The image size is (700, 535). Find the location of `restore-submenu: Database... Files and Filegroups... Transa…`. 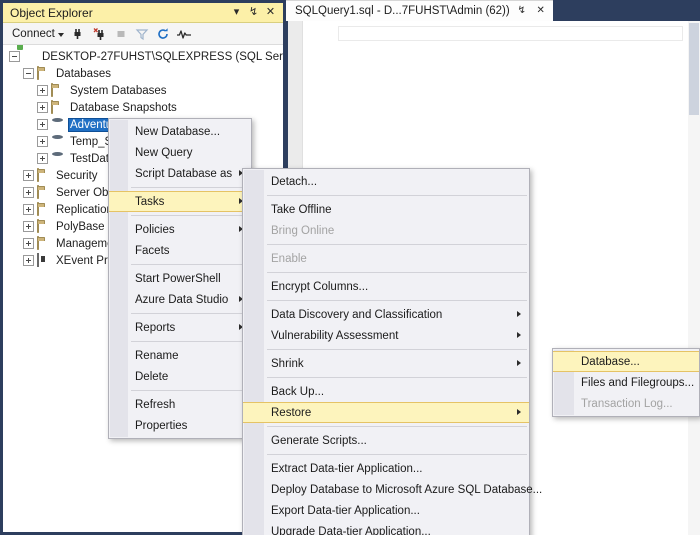

restore-submenu: Database... Files and Filegroups... Transa… is located at coordinates (626, 382).